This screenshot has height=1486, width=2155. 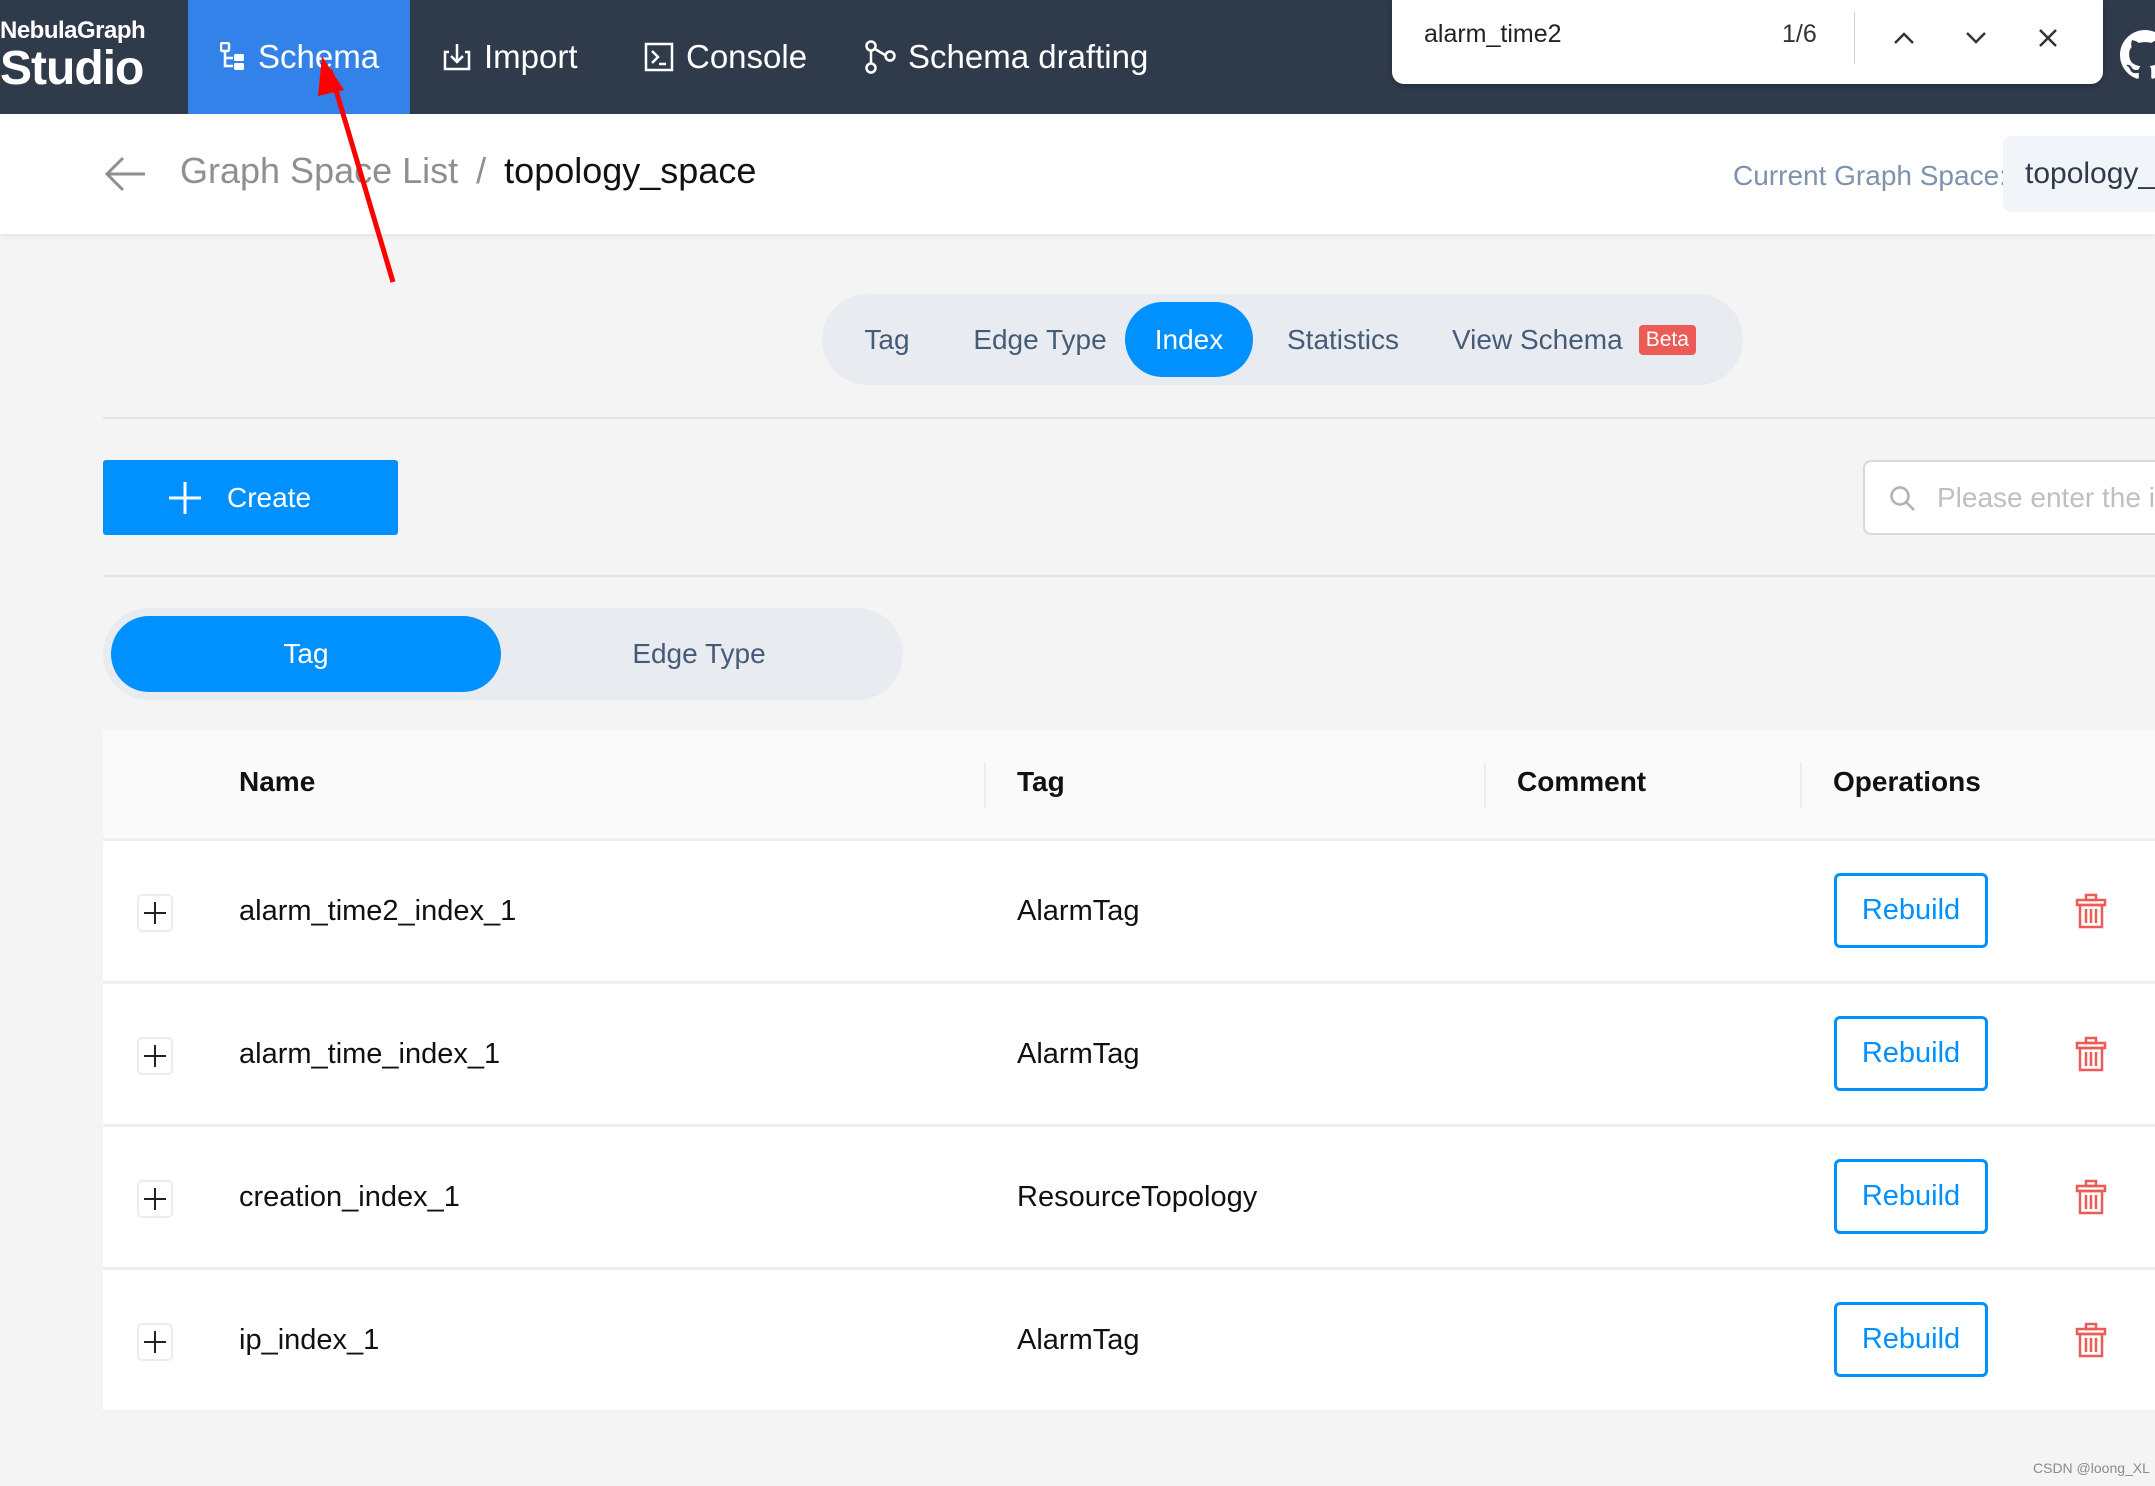 What do you see at coordinates (457, 57) in the screenshot?
I see `import-icon` at bounding box center [457, 57].